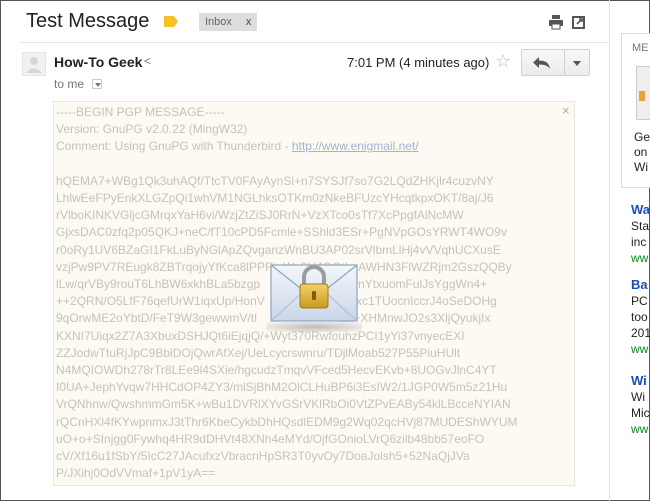  Describe the element at coordinates (286, 483) in the screenshot. I see `pgp-body-line: =LPo0` at that location.